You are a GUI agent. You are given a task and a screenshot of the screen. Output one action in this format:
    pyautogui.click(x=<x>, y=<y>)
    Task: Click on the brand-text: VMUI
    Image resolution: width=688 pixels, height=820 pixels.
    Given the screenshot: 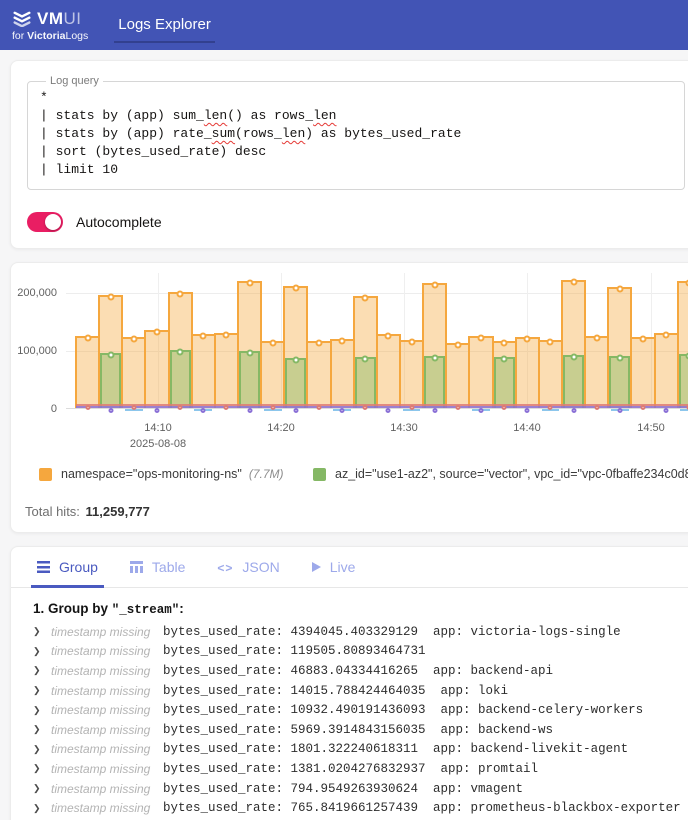 What is the action you would take?
    pyautogui.click(x=59, y=18)
    